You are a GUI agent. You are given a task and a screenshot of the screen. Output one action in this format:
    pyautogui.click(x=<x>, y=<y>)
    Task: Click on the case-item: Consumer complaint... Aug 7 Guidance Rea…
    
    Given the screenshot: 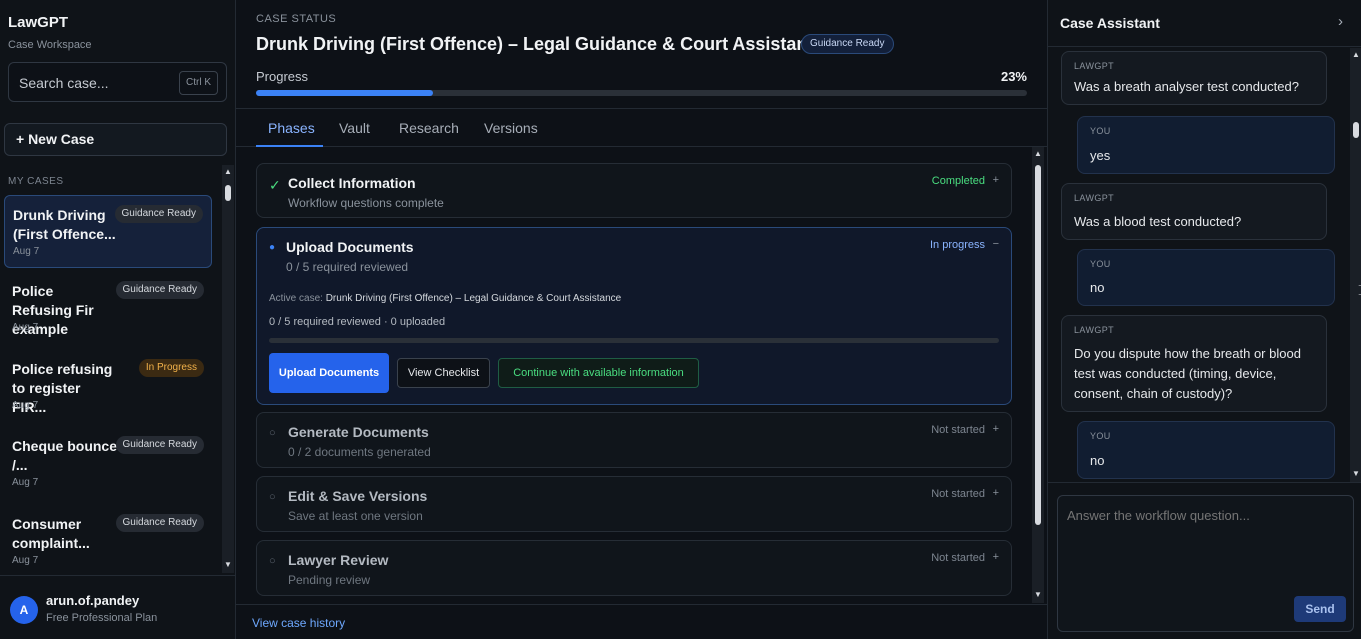 What is the action you would take?
    pyautogui.click(x=108, y=539)
    